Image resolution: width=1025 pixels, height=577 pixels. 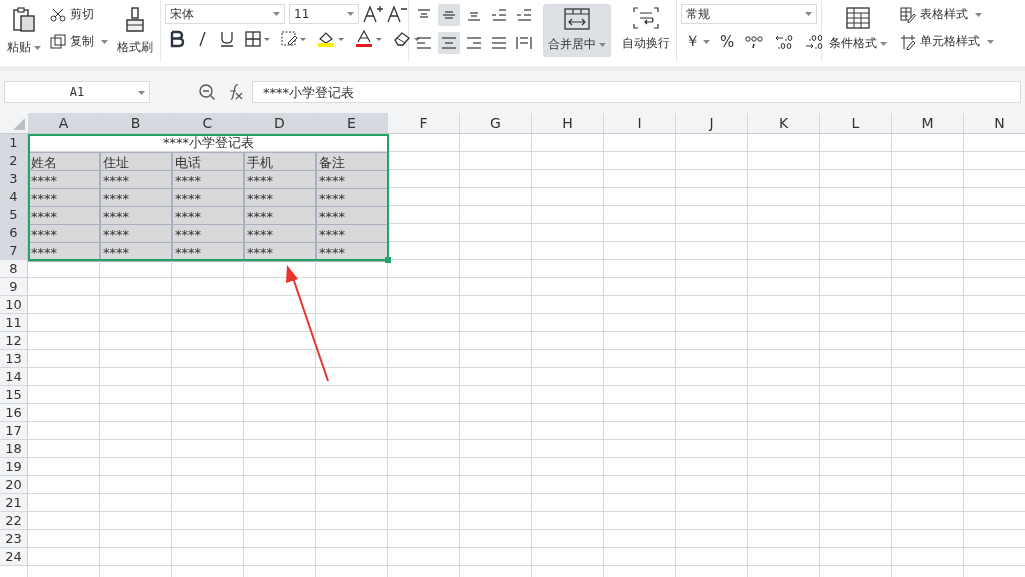 What do you see at coordinates (388, 260) in the screenshot?
I see `fill-handle` at bounding box center [388, 260].